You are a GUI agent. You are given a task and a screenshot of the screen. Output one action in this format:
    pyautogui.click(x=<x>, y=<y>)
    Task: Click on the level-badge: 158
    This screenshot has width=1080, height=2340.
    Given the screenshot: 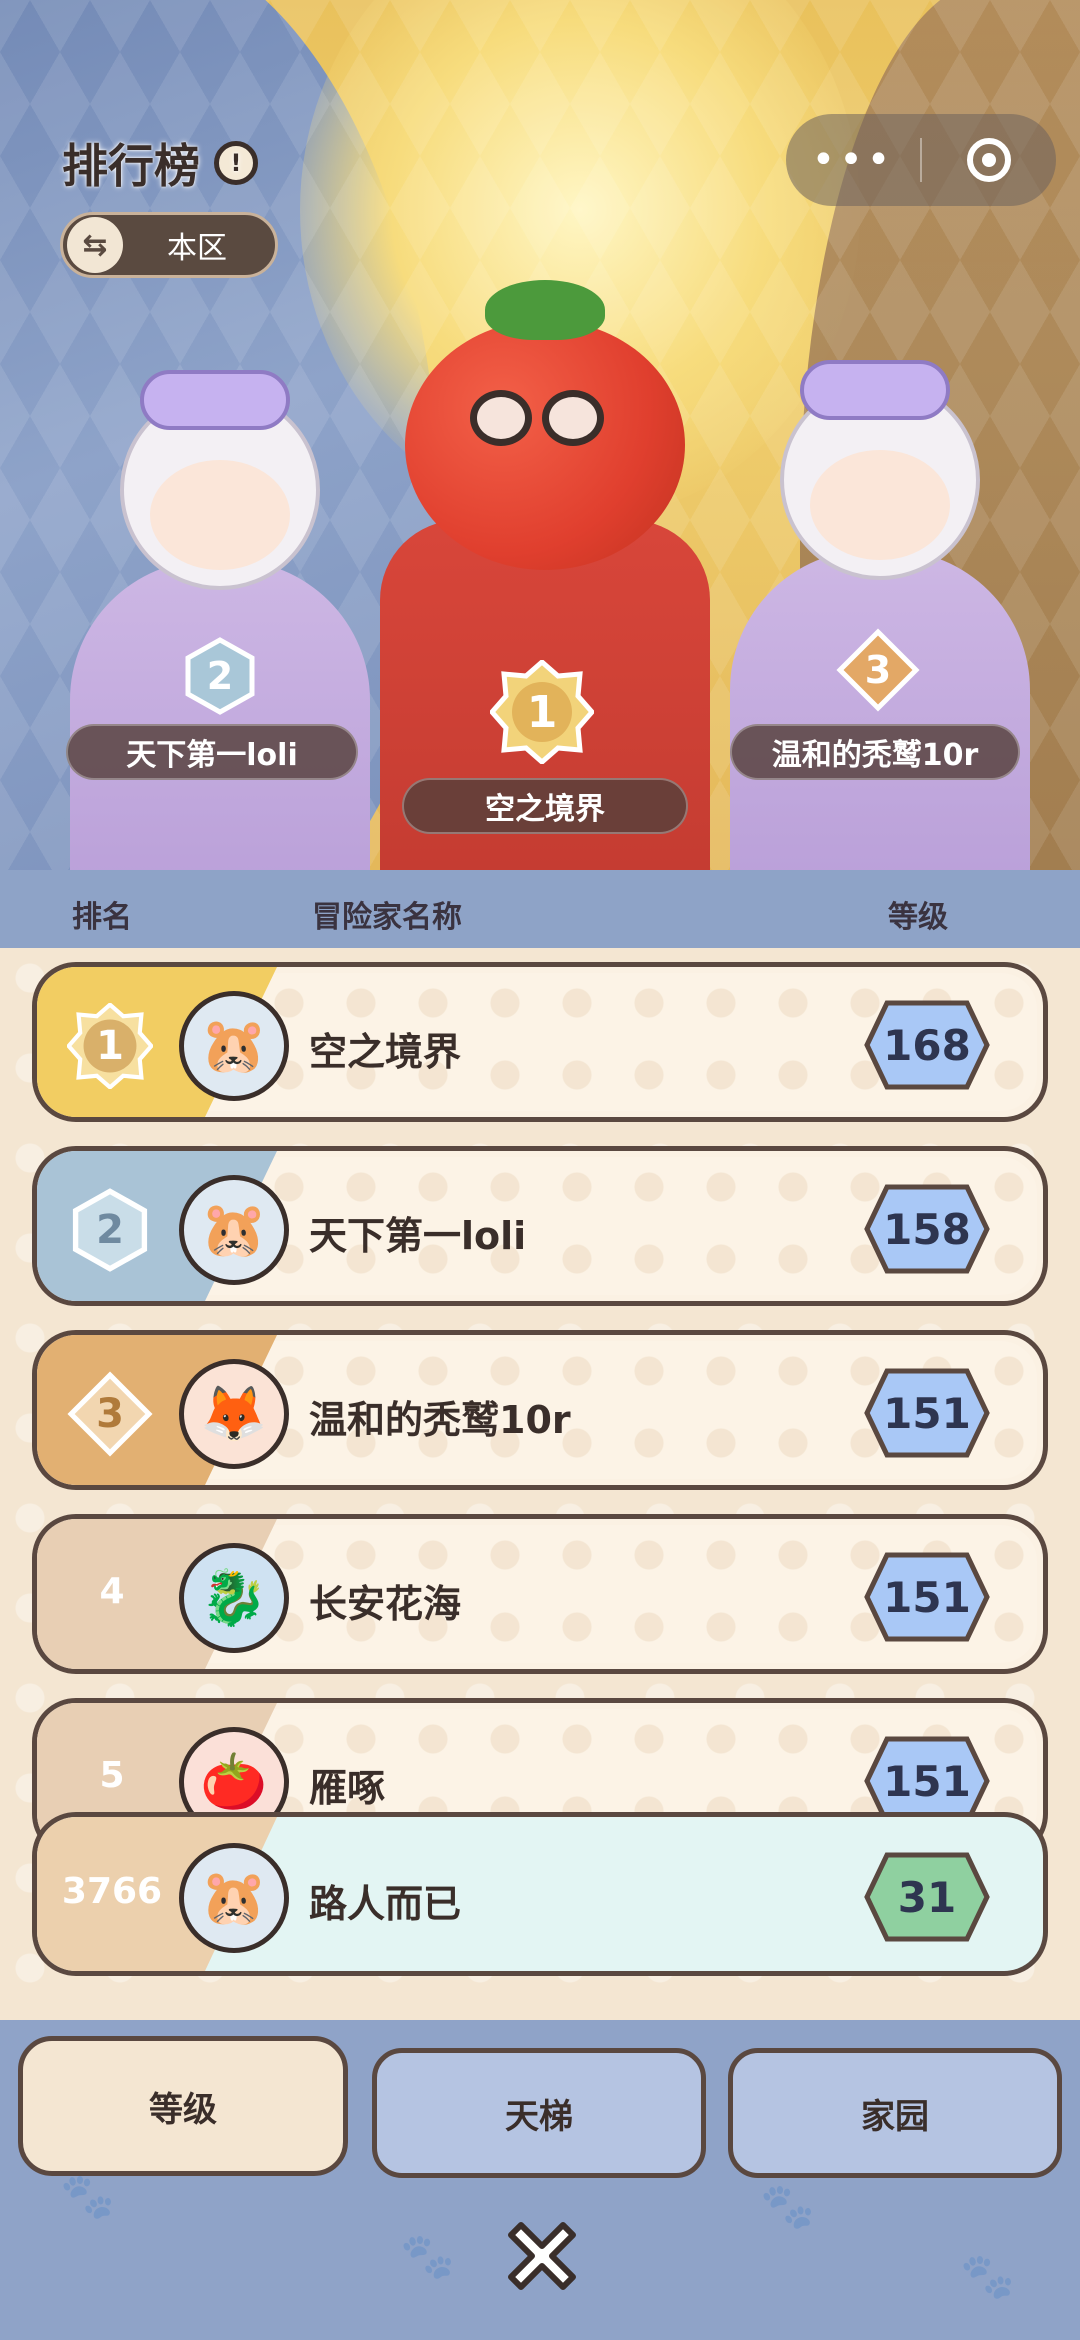 What is the action you would take?
    pyautogui.click(x=927, y=1229)
    